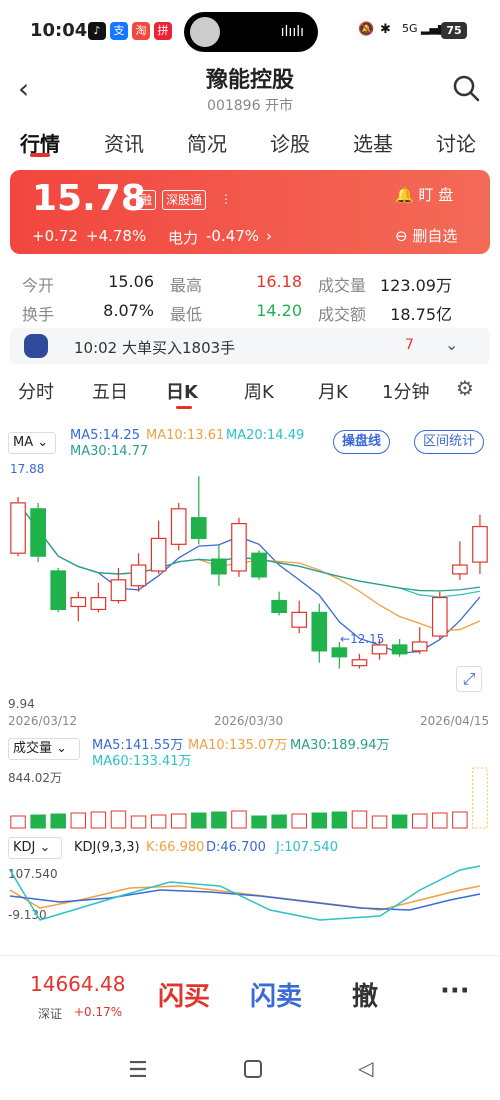 This screenshot has width=500, height=1100. I want to click on current-price: 15.78, so click(89, 198).